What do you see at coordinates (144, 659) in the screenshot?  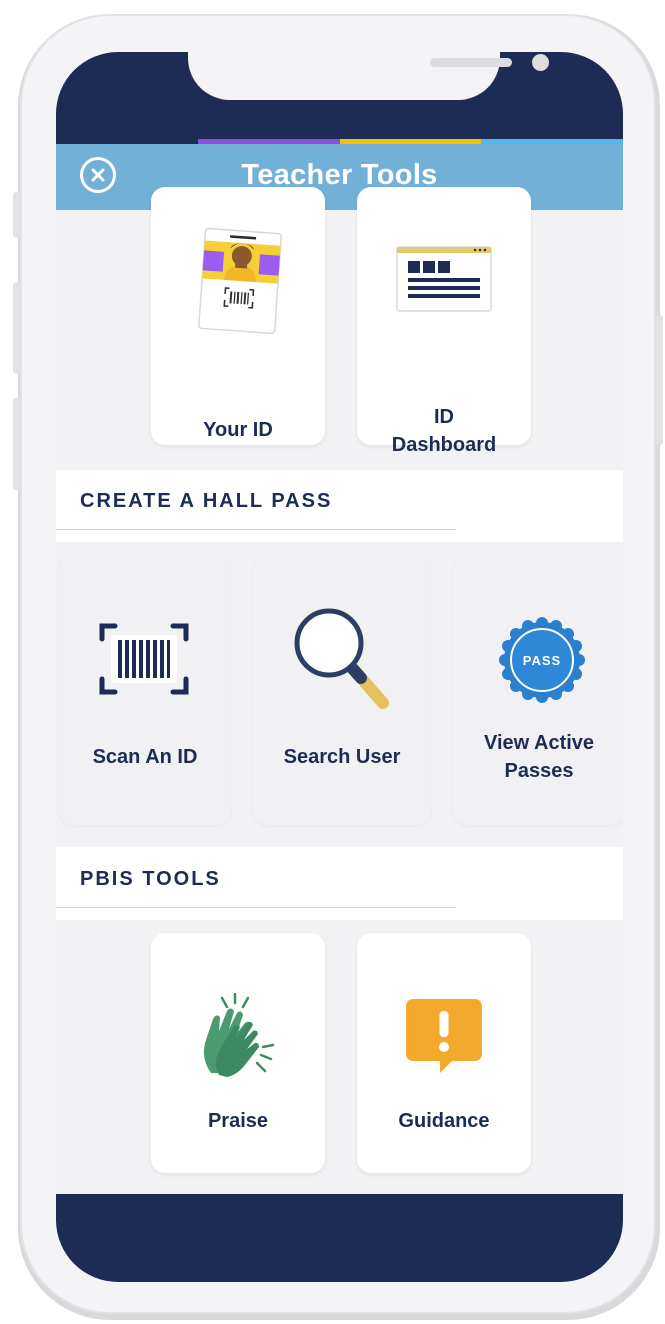 I see `barcode-scan-icon` at bounding box center [144, 659].